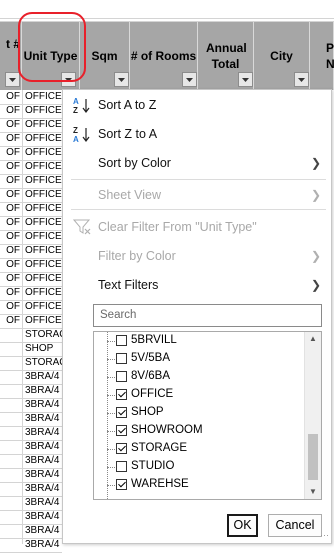 This screenshot has height=553, width=334. What do you see at coordinates (199, 413) in the screenshot?
I see `filter-value-item: SHOP` at bounding box center [199, 413].